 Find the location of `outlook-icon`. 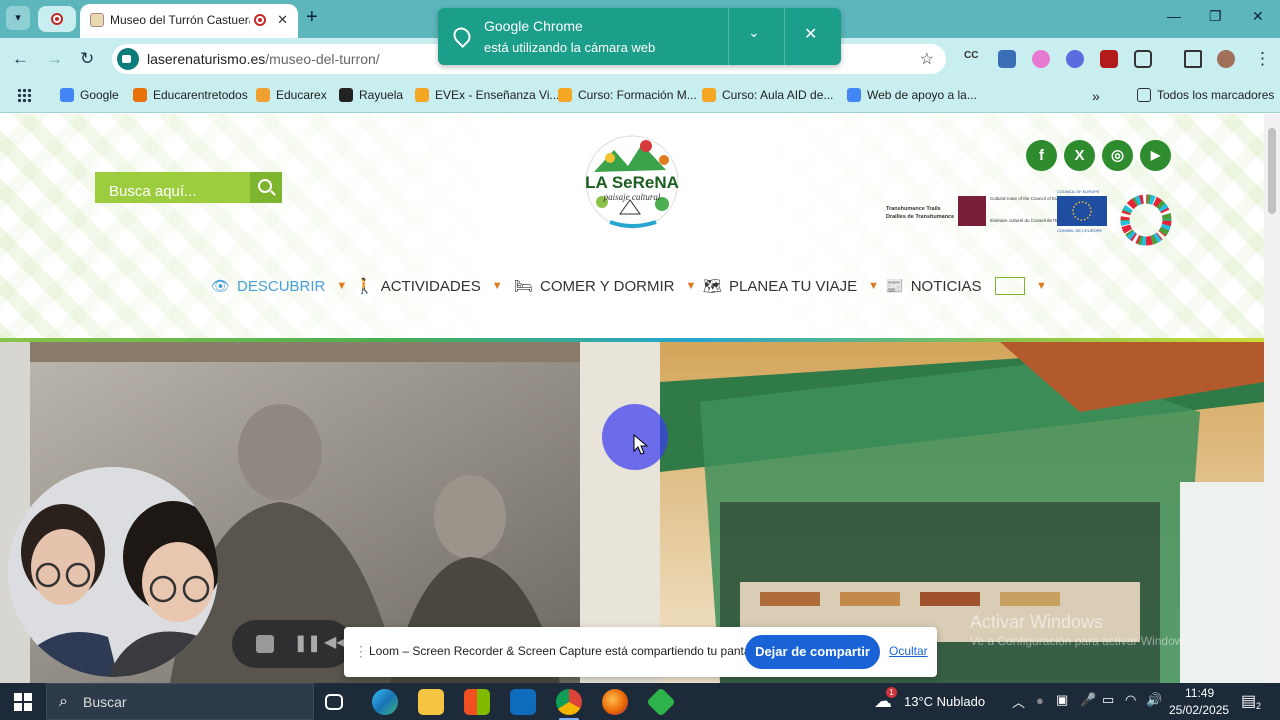

outlook-icon is located at coordinates (523, 702).